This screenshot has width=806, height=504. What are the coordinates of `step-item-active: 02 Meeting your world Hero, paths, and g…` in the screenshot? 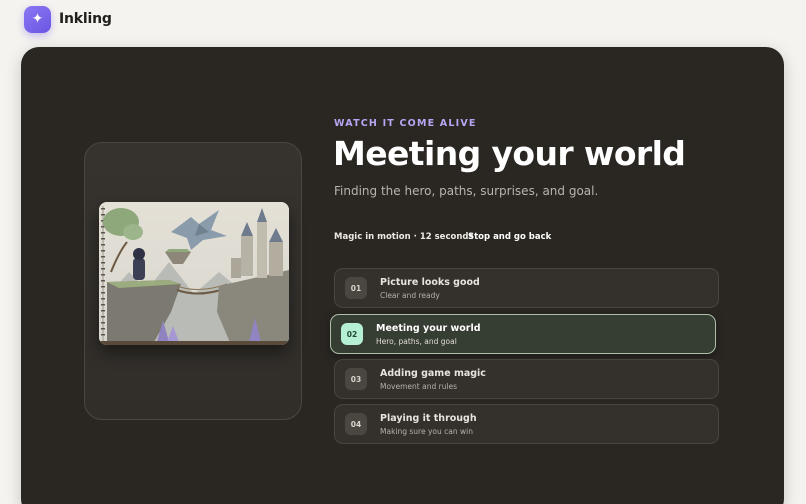 It's located at (523, 334).